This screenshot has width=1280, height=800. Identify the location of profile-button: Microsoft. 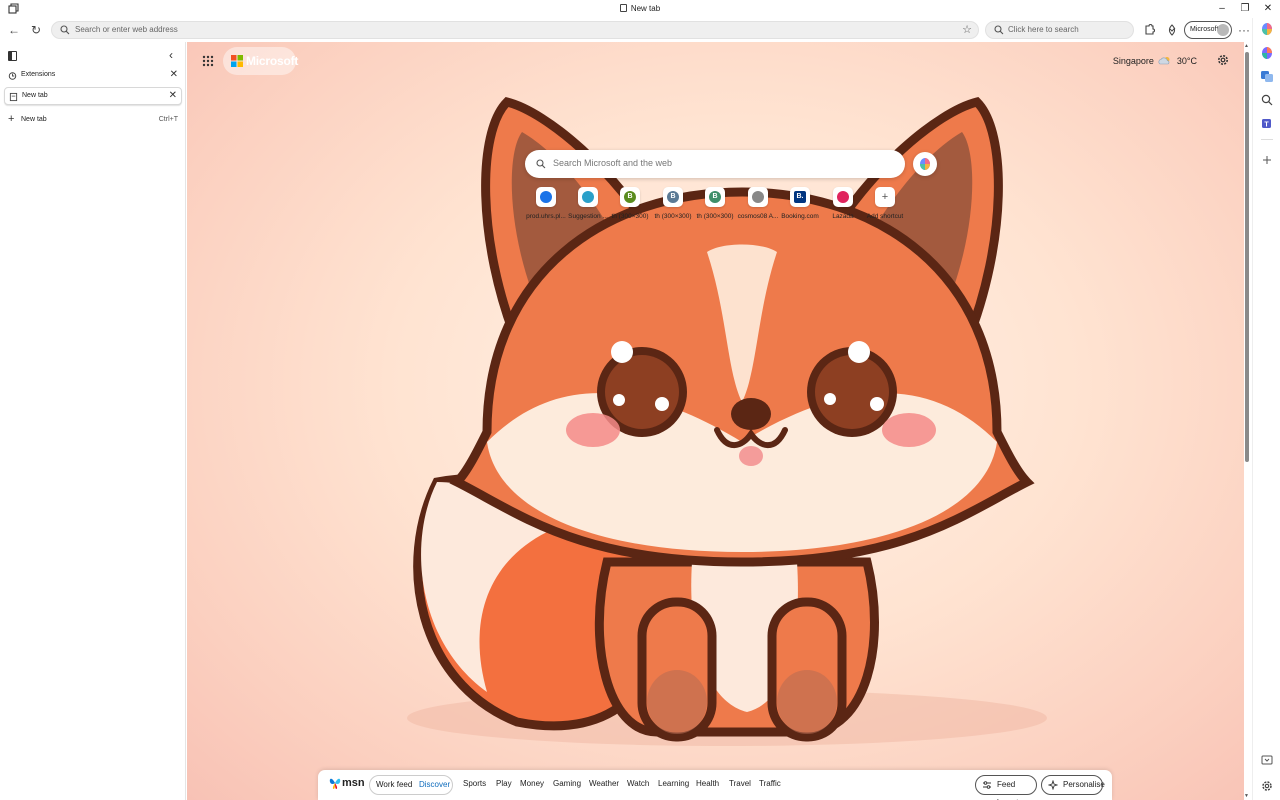
(1208, 30).